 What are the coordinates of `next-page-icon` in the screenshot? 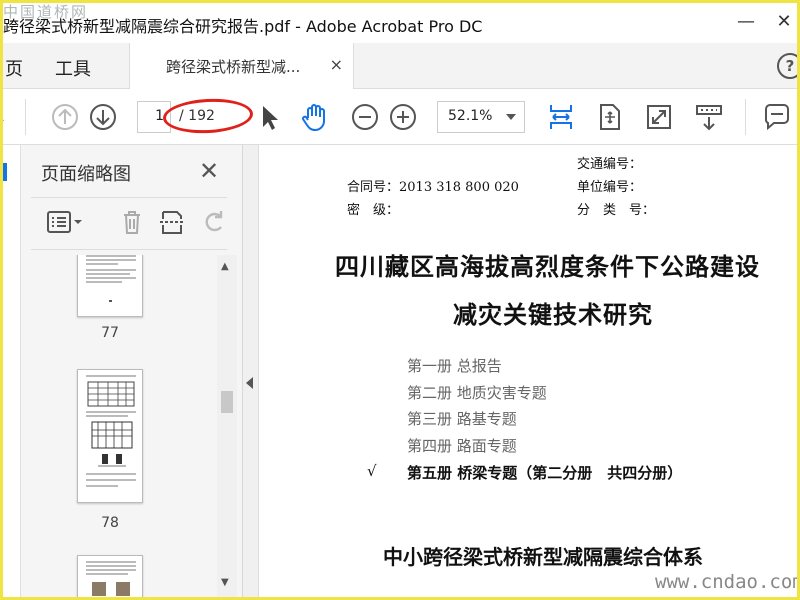 It's located at (103, 117).